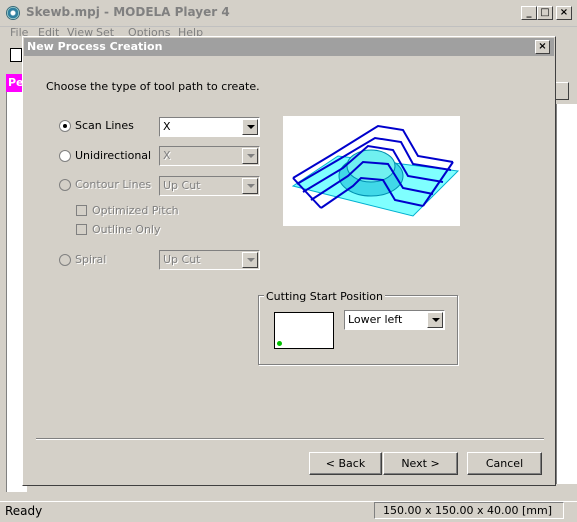  Describe the element at coordinates (95, 46) in the screenshot. I see `dialog-title: New Process Creation` at that location.